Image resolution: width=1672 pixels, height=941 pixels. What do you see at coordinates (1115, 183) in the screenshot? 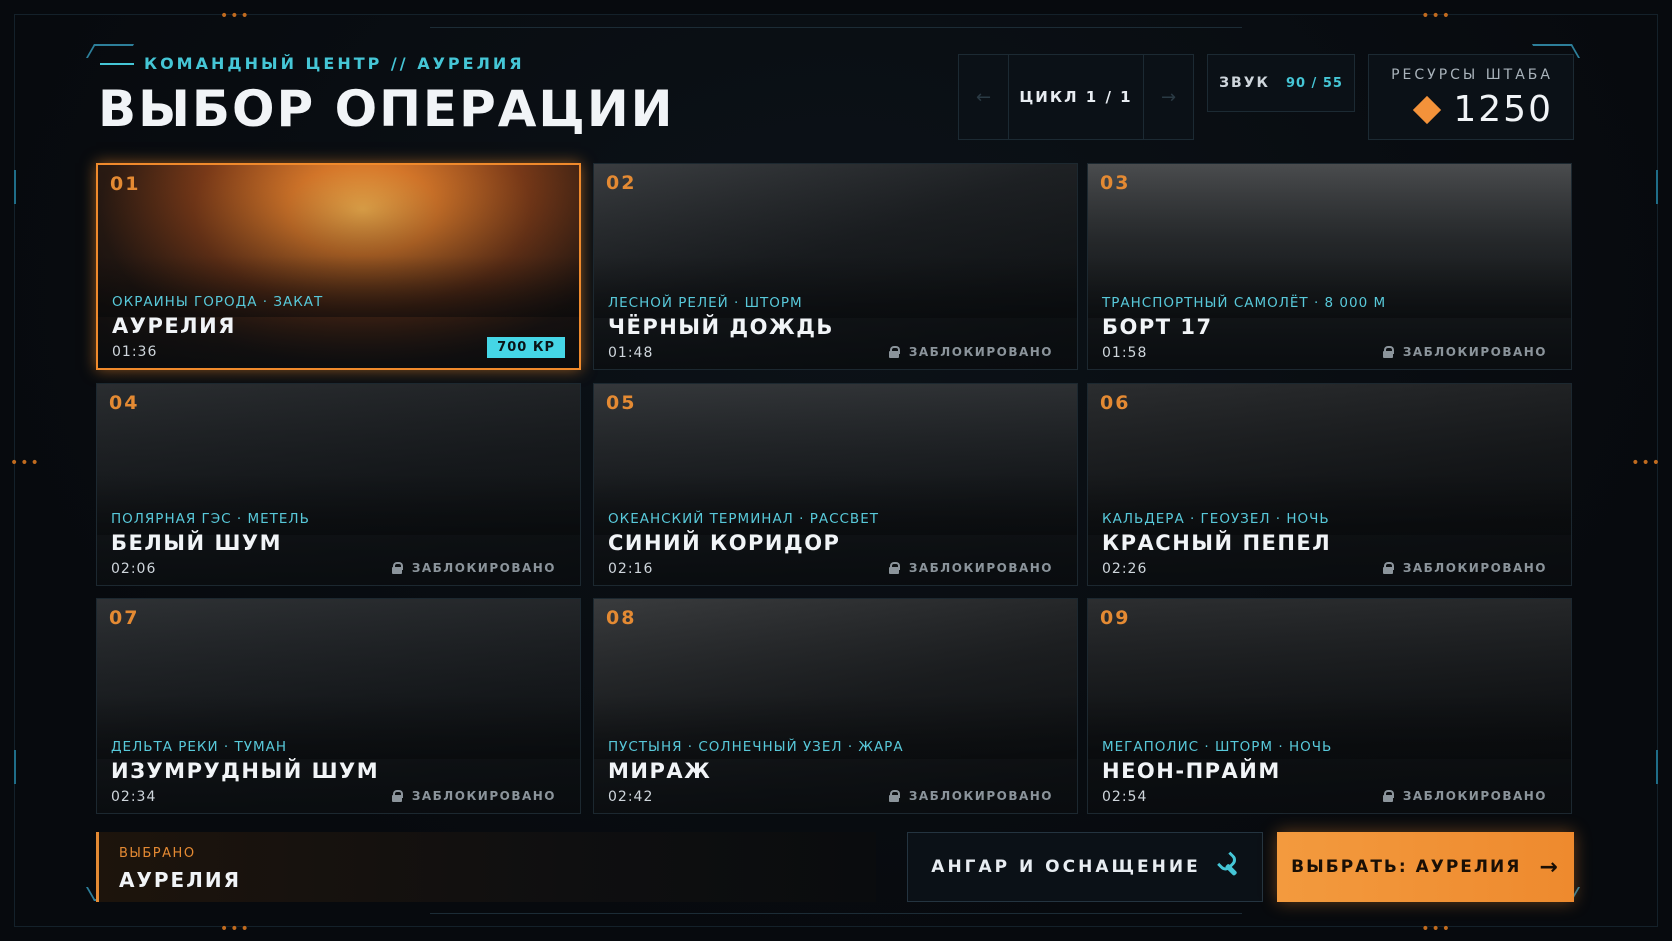
I see `mission-number: 03` at bounding box center [1115, 183].